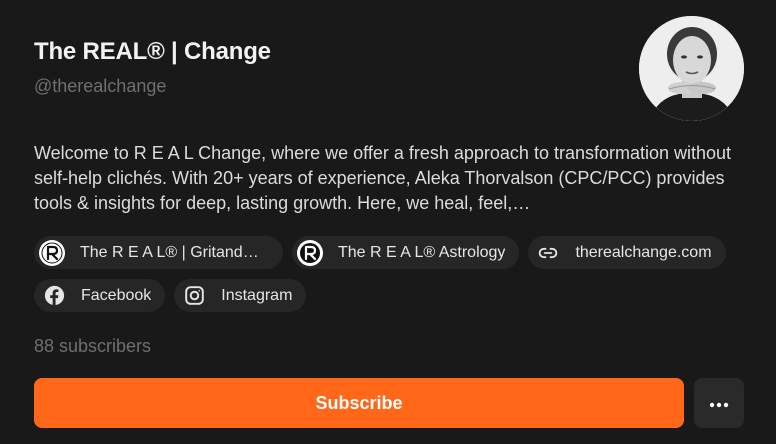 The width and height of the screenshot is (776, 444). Describe the element at coordinates (100, 86) in the screenshot. I see `publication-handle: @therealchange` at that location.